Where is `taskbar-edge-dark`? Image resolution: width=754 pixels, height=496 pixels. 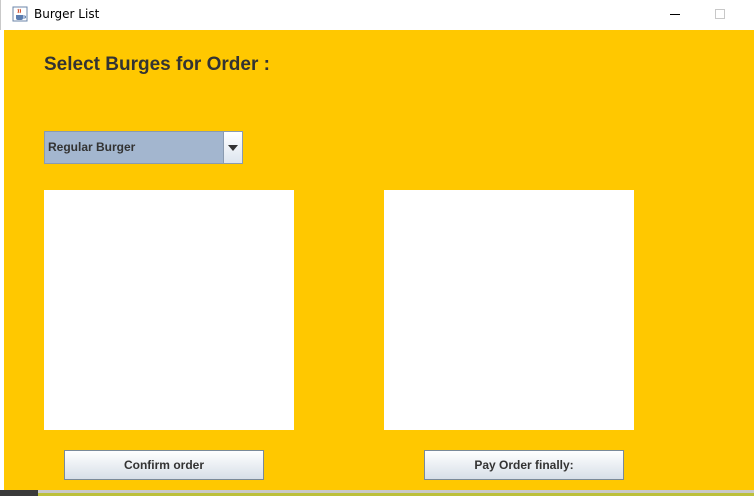
taskbar-edge-dark is located at coordinates (19, 493).